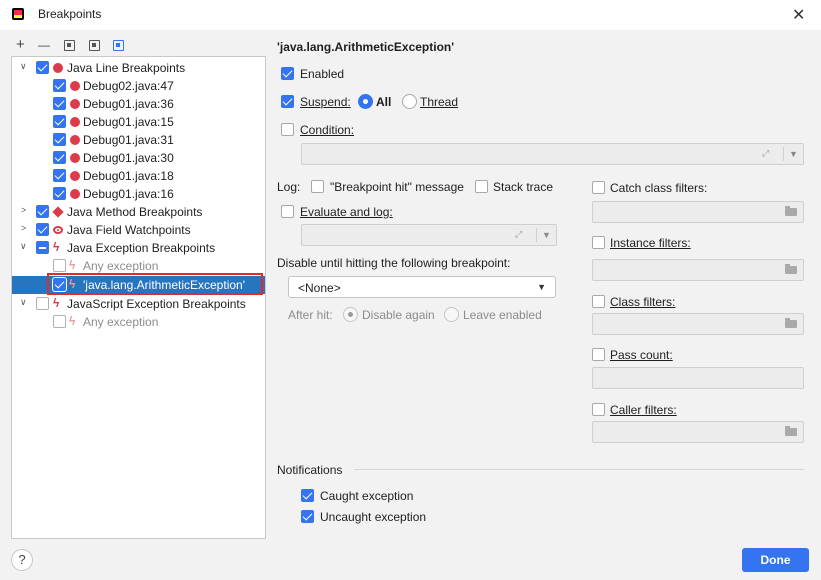  I want to click on tree-item: Debug02.java:47, so click(138, 86).